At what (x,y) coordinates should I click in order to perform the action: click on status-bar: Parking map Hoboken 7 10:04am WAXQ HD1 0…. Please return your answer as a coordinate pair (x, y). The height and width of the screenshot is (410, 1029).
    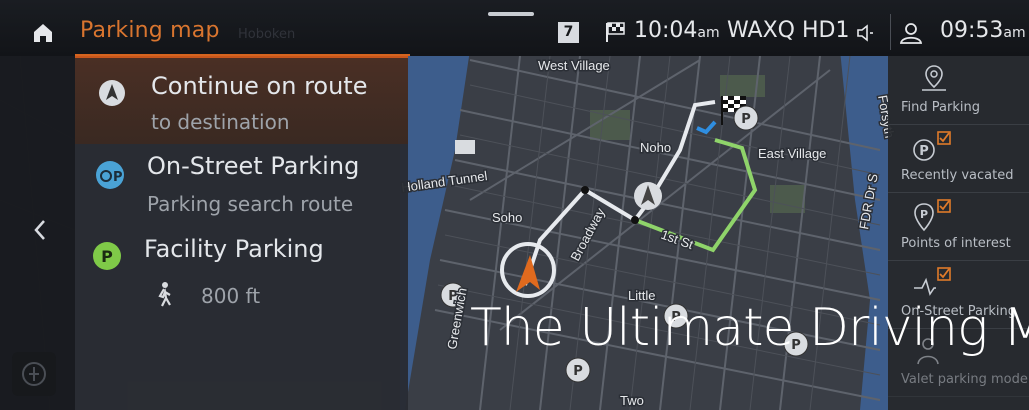
    Looking at the image, I should click on (514, 28).